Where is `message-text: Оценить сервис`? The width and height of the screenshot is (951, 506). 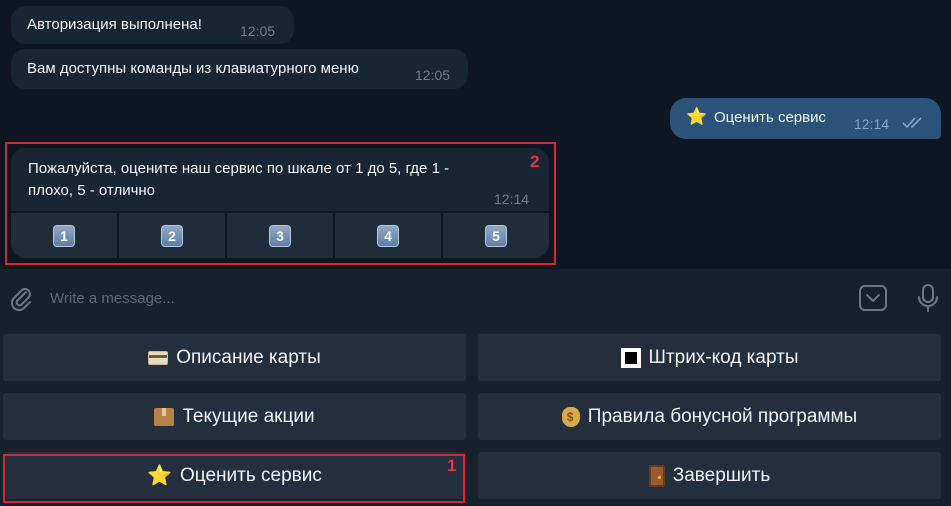
message-text: Оценить сервис is located at coordinates (770, 117).